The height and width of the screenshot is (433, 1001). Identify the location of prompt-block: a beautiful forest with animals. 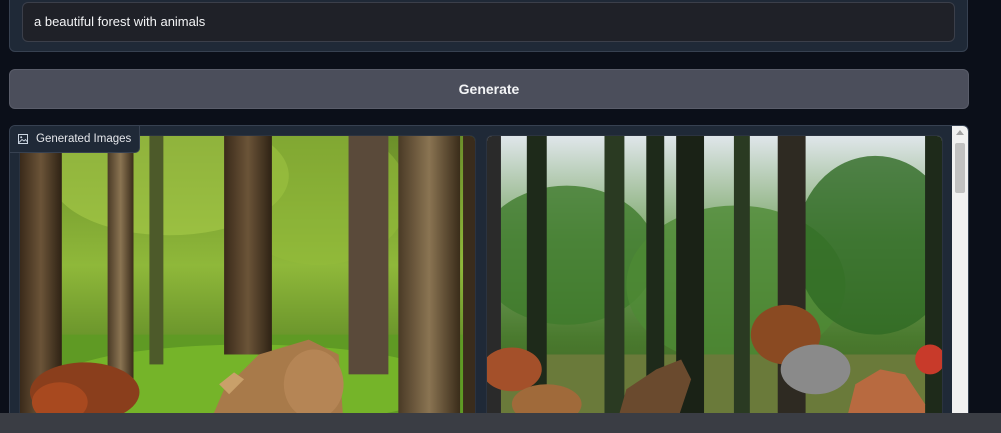
(488, 26).